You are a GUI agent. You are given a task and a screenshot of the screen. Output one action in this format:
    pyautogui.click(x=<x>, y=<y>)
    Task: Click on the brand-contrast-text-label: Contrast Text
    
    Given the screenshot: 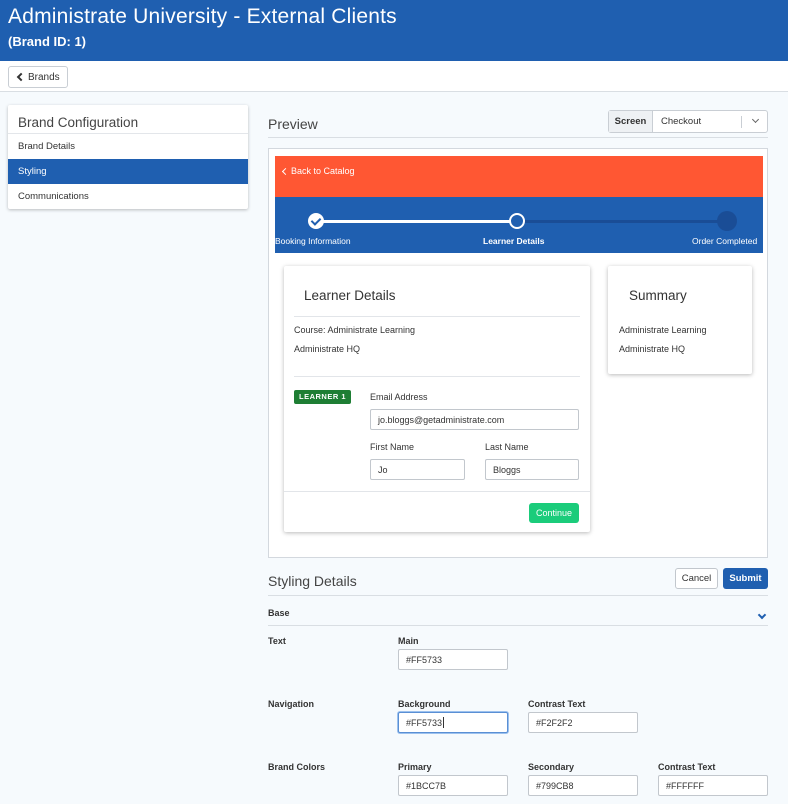 What is the action you would take?
    pyautogui.click(x=687, y=767)
    